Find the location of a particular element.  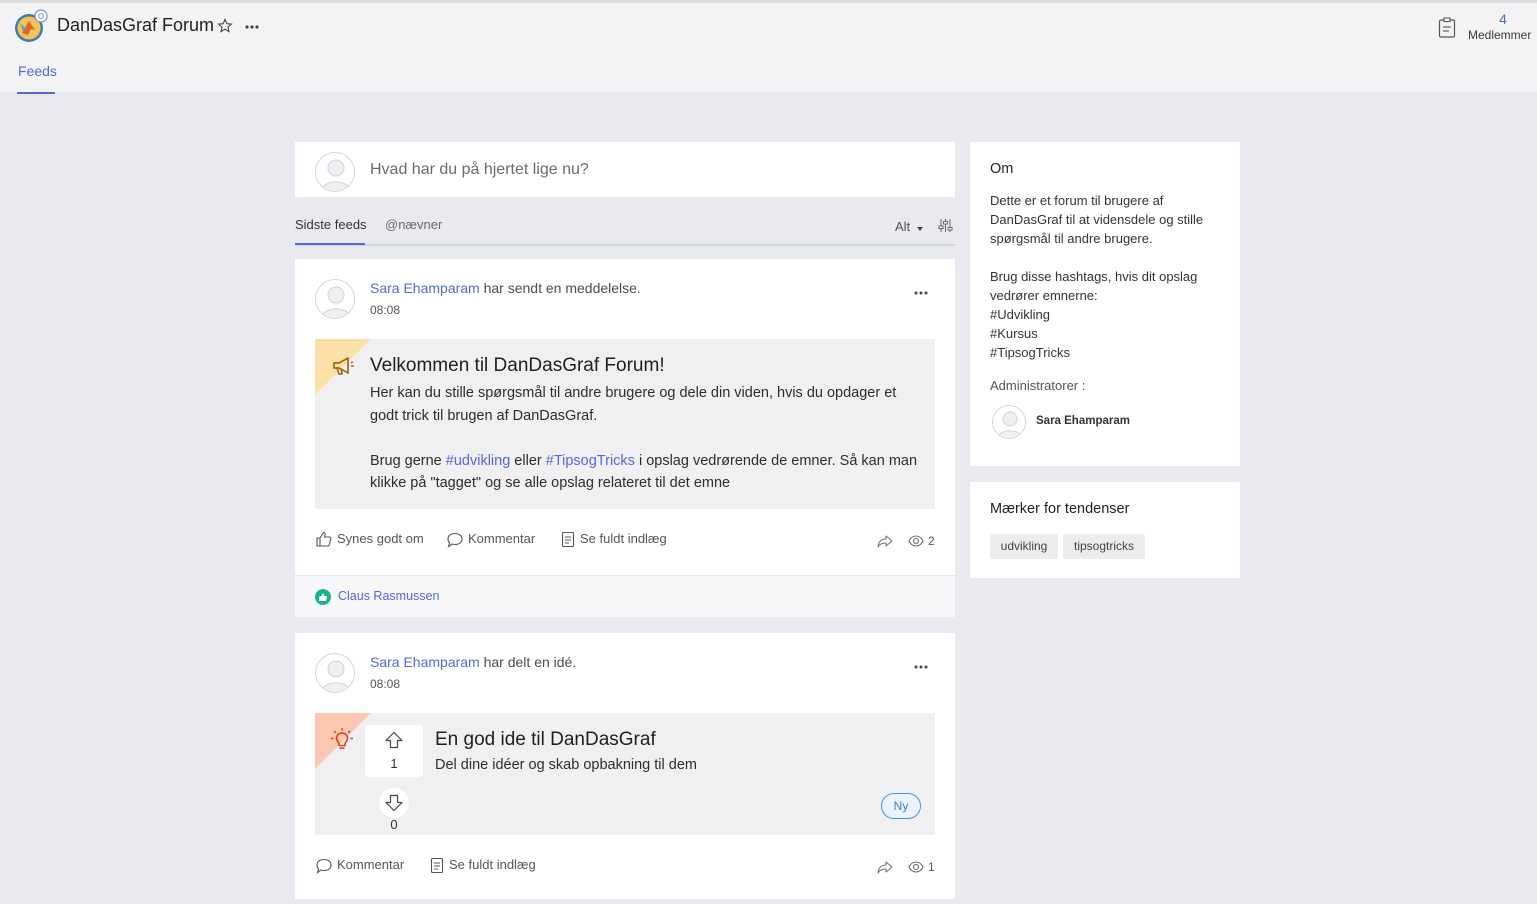

members-count: 4 is located at coordinates (1502, 19).